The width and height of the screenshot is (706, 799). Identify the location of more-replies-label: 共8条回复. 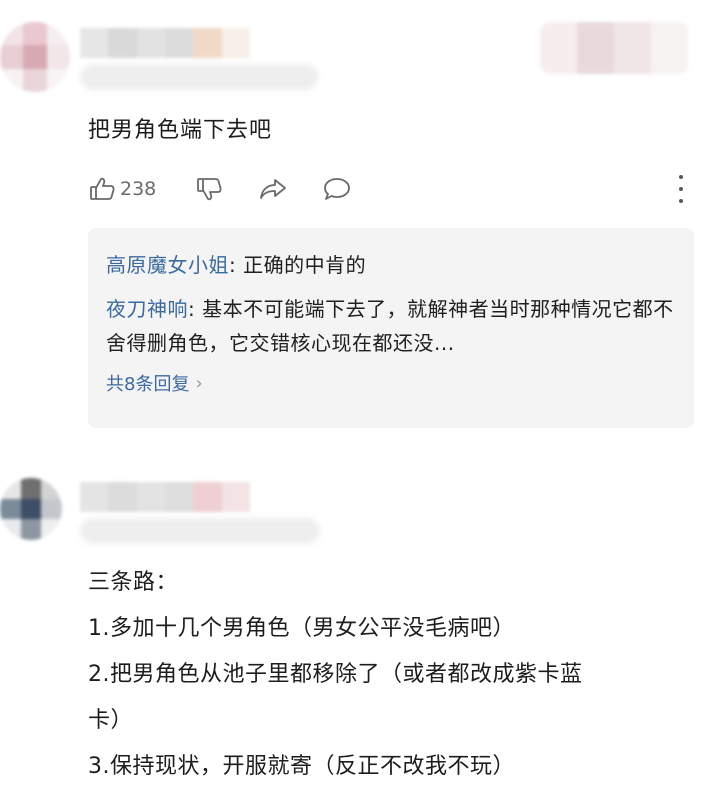
(148, 384).